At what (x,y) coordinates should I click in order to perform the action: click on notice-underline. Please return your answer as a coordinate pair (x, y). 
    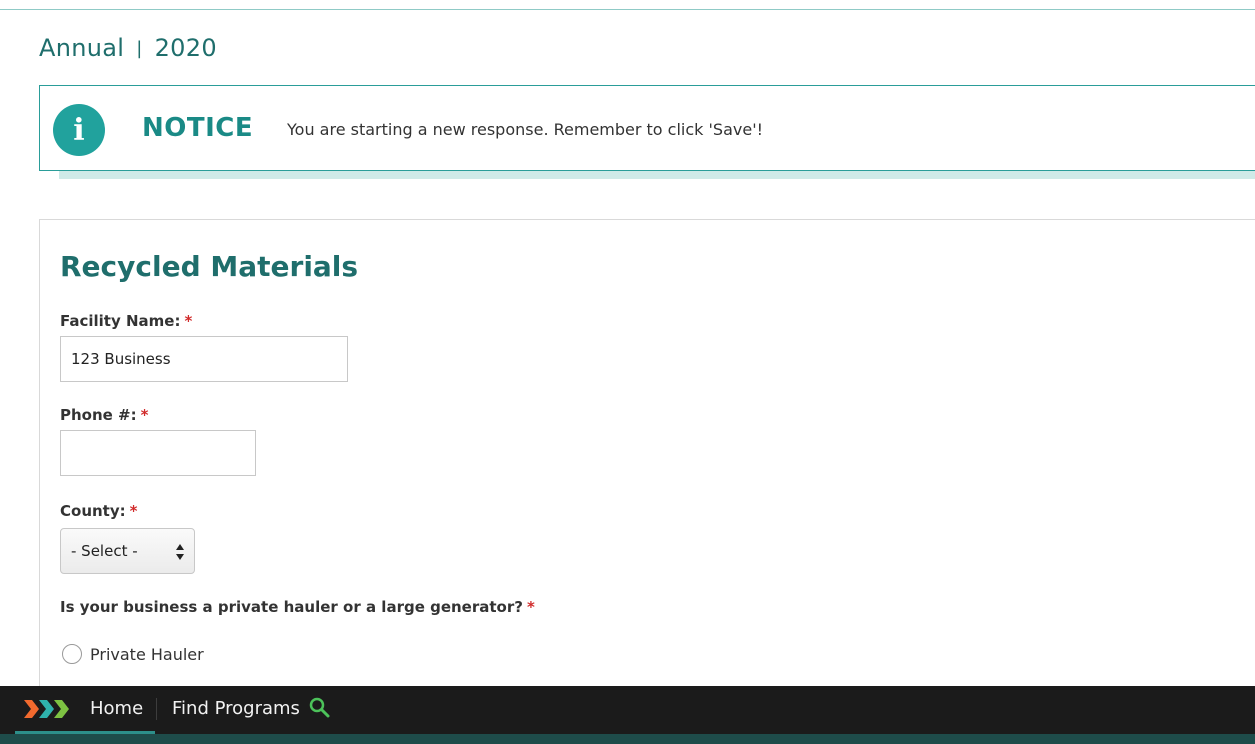
    Looking at the image, I should click on (657, 175).